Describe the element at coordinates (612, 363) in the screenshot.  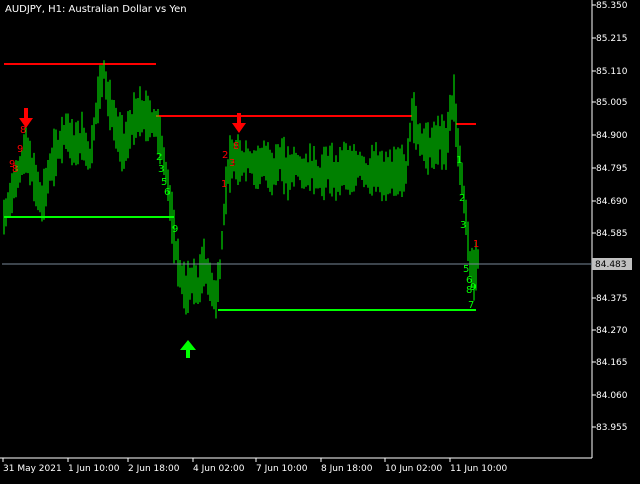
I see `y-tick-label: 84.165` at that location.